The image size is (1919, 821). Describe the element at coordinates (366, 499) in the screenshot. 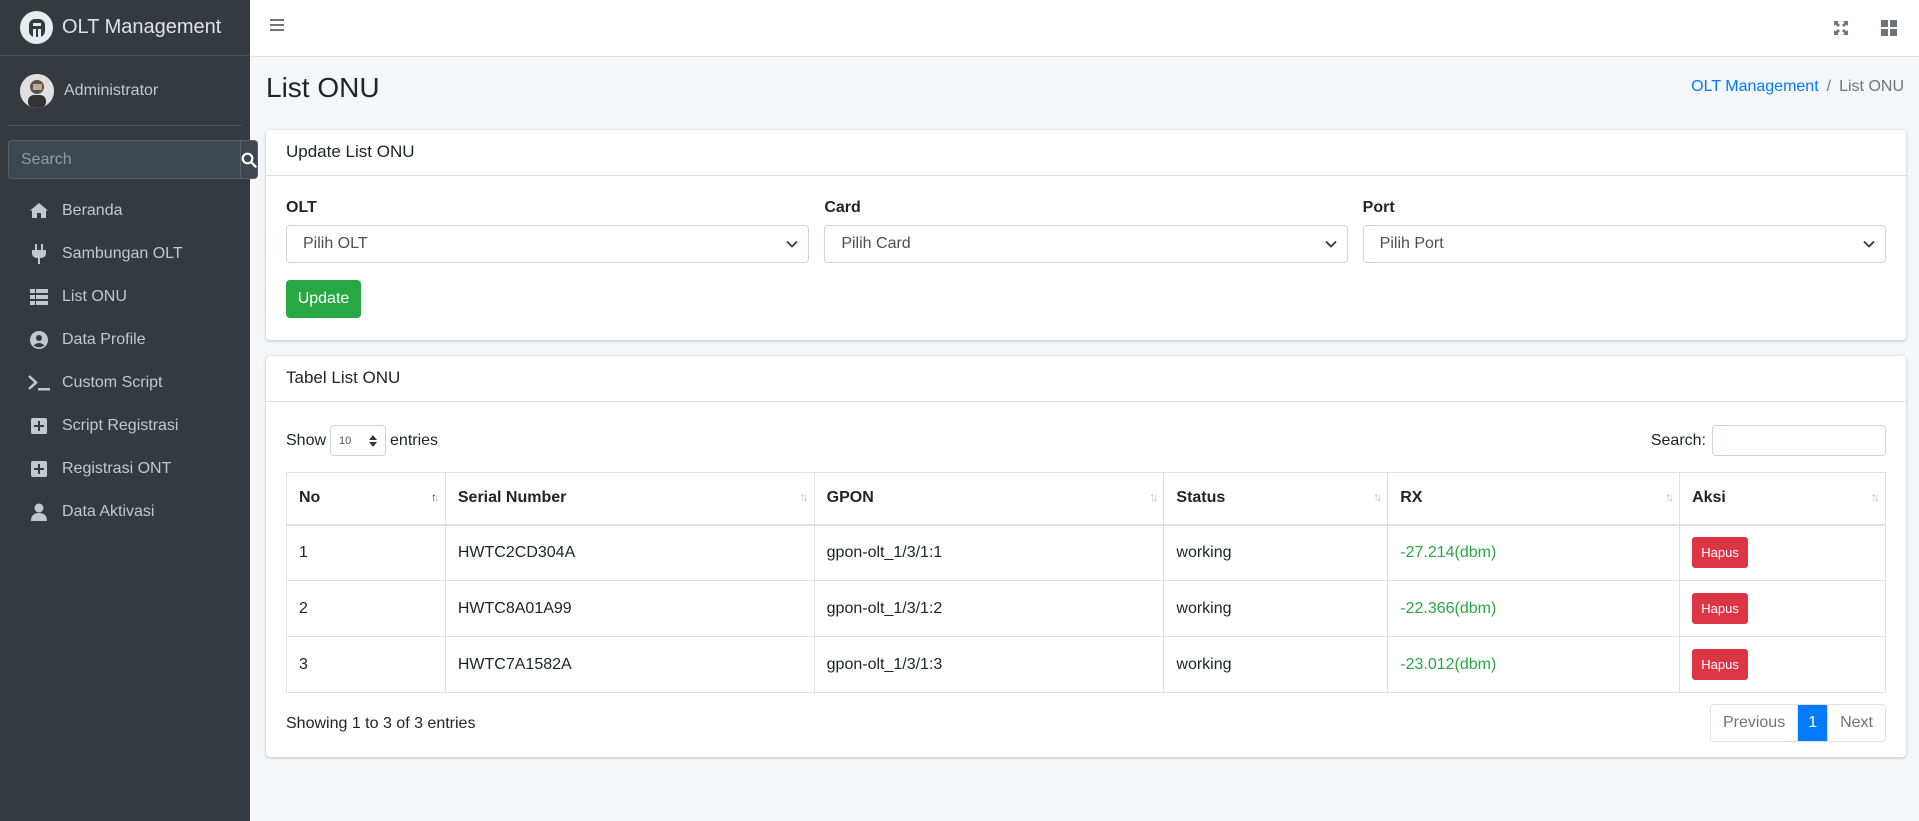

I see `column-header-no: No ↑↓` at that location.